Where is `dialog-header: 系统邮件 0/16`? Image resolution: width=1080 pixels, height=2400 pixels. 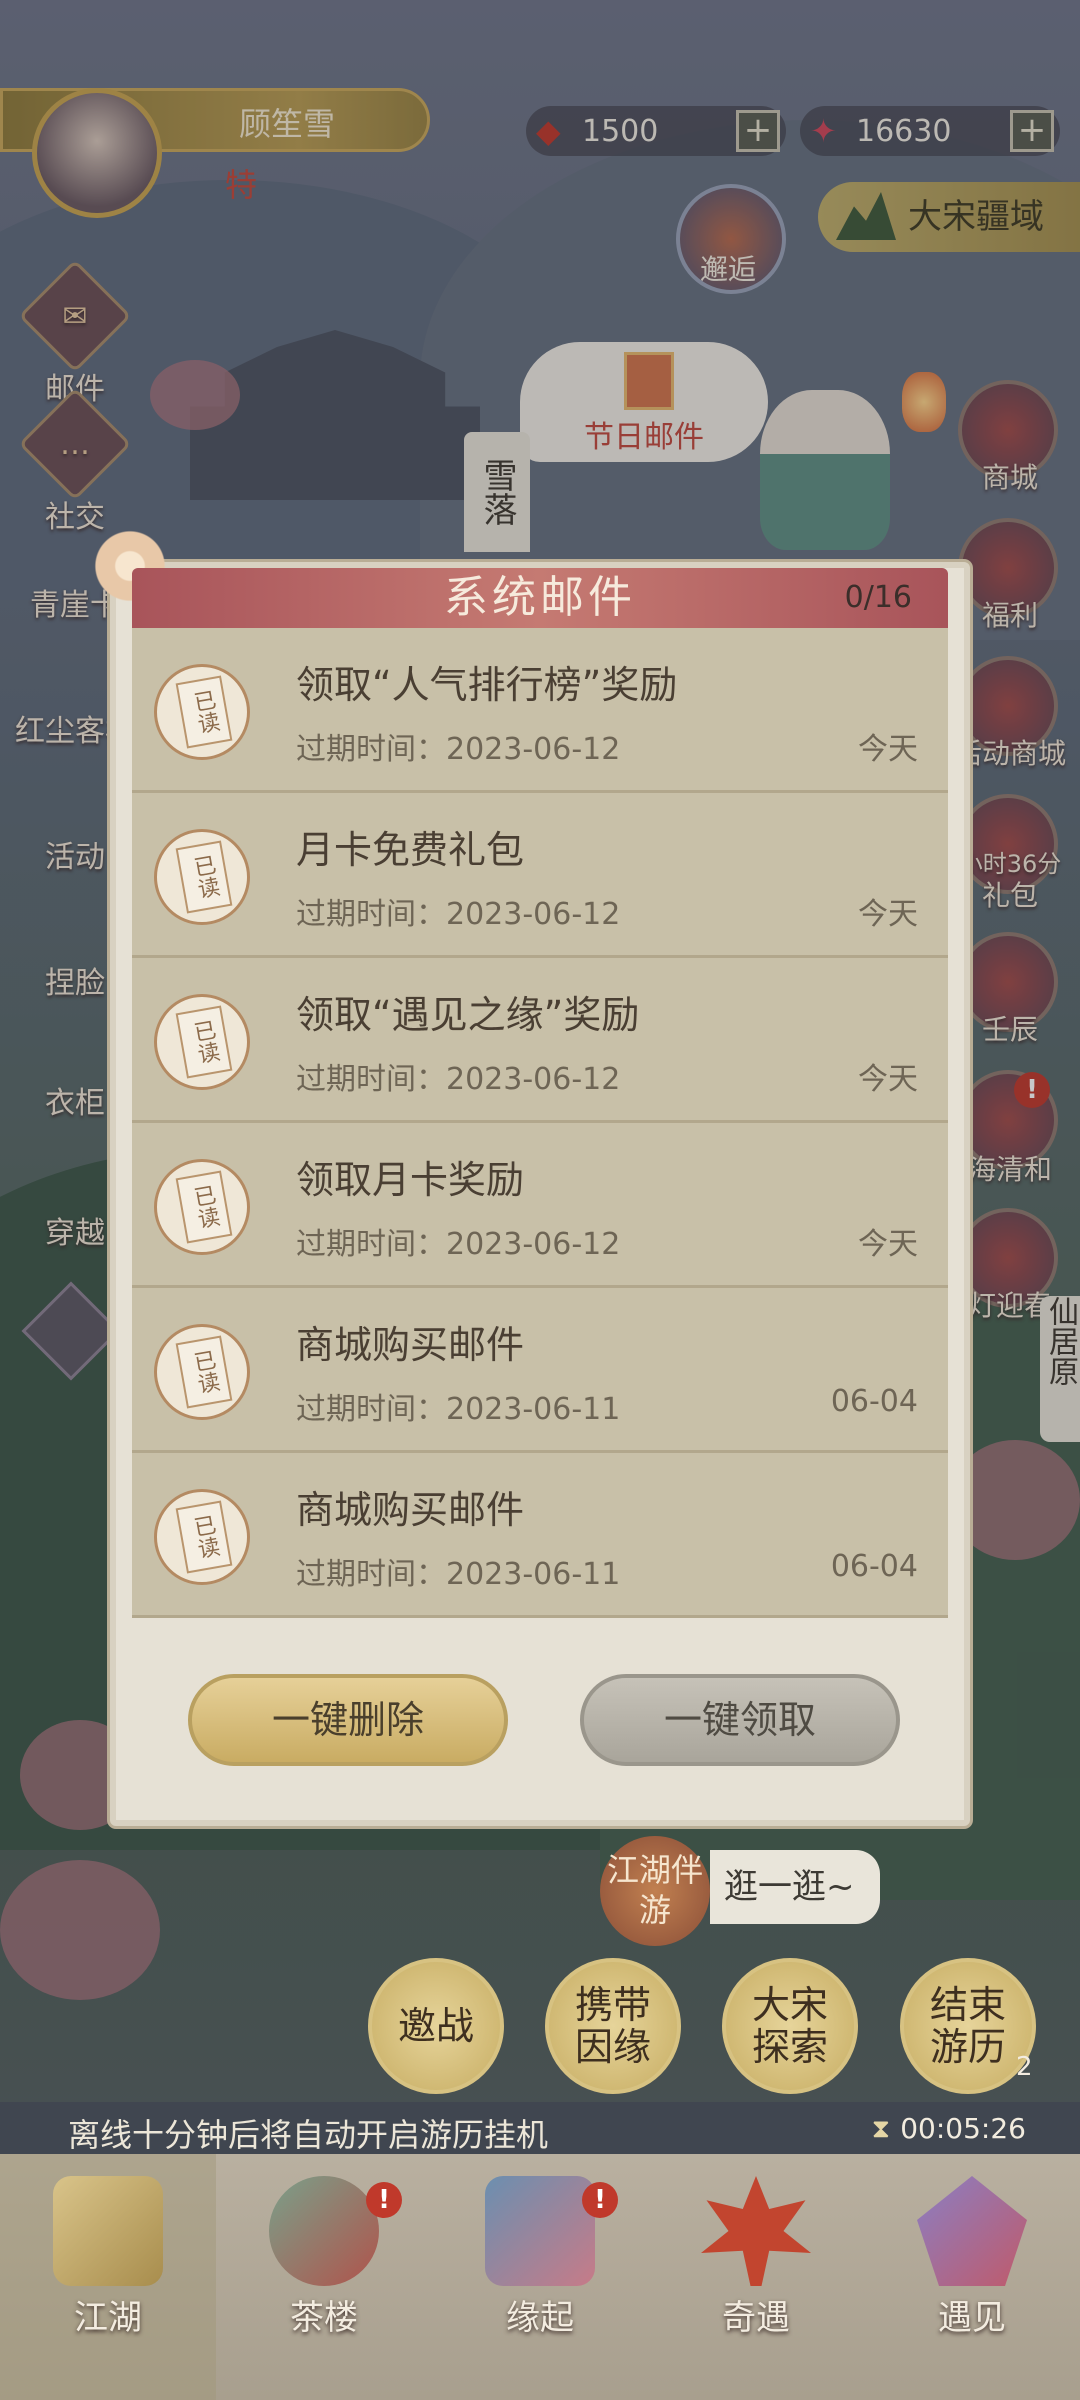 dialog-header: 系统邮件 0/16 is located at coordinates (540, 598).